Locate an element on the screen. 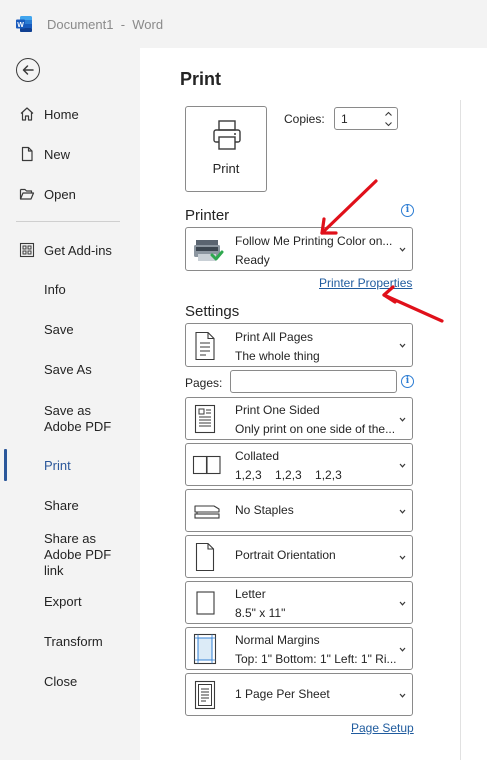  sidebar-item-new: New is located at coordinates (70, 154).